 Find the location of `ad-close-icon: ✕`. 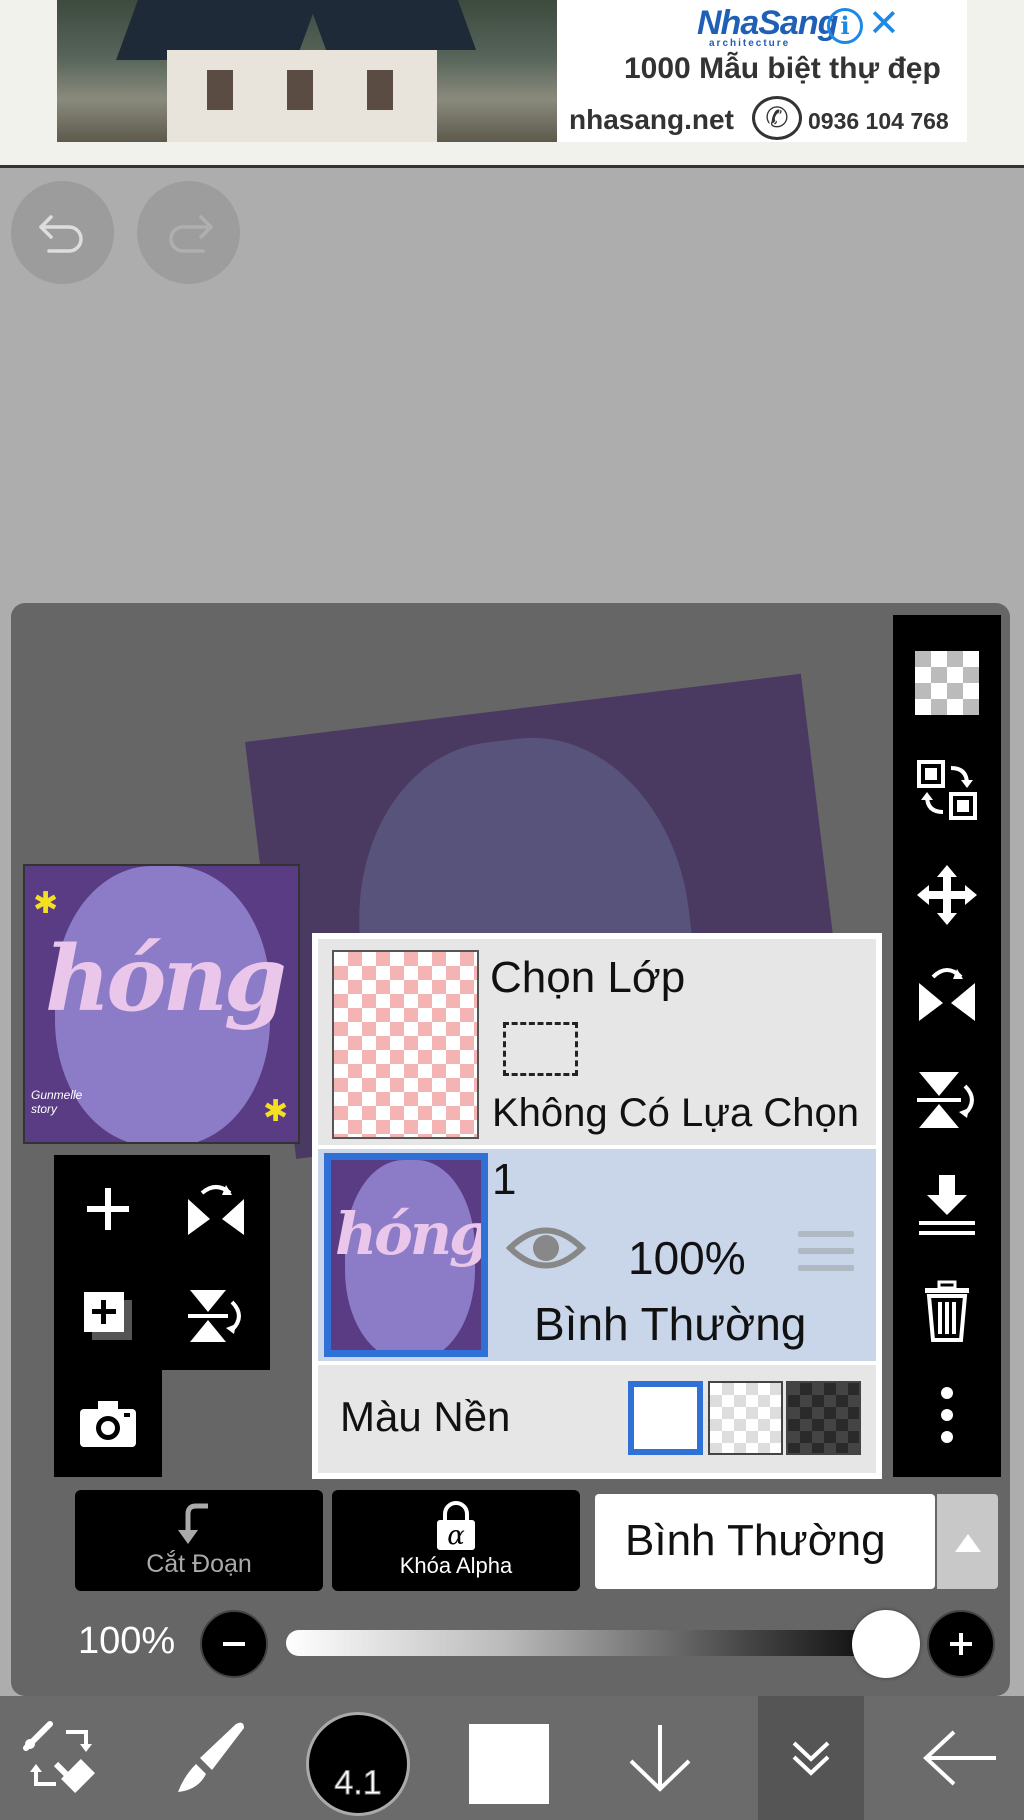

ad-close-icon: ✕ is located at coordinates (884, 24).